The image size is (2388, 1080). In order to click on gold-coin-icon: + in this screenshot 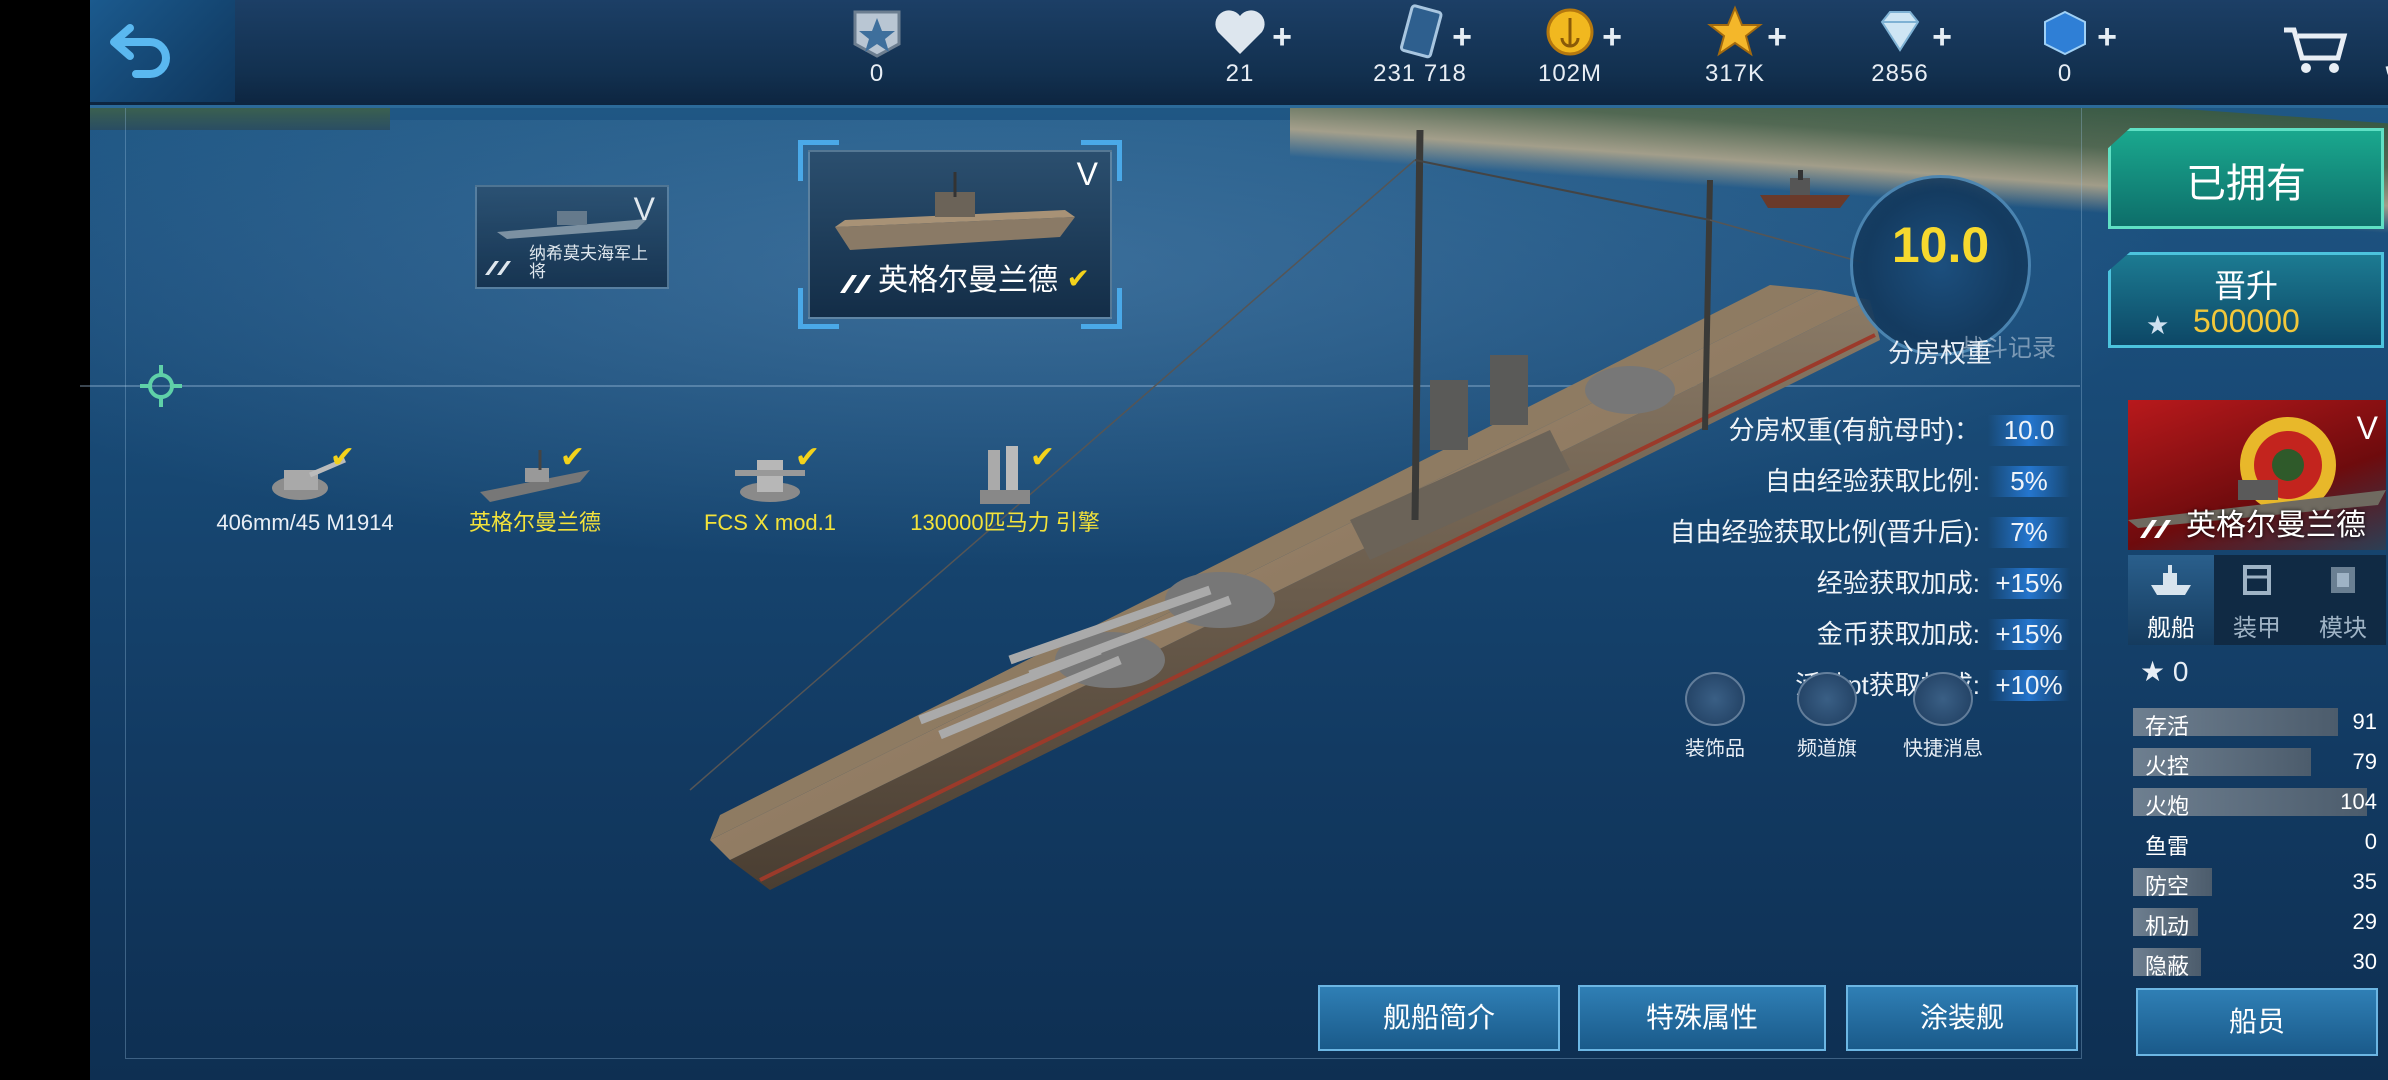, I will do `click(1581, 32)`.